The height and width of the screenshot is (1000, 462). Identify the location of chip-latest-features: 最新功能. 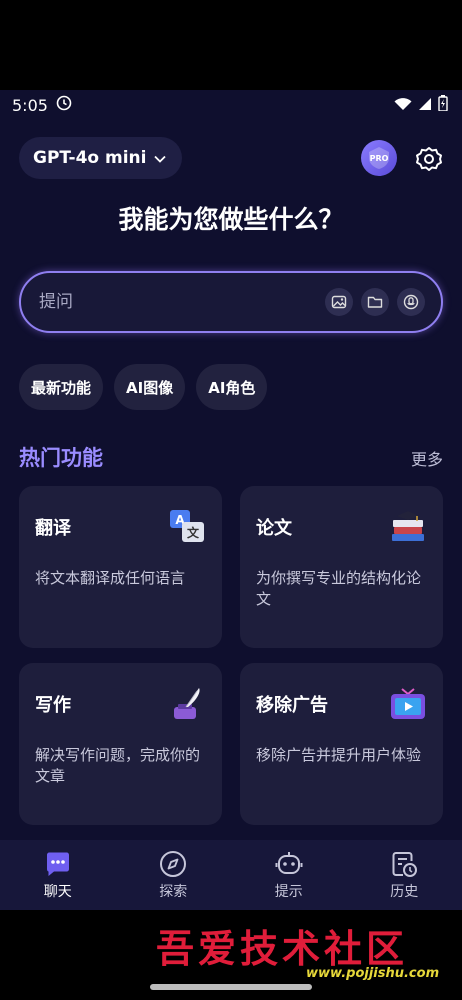
(61, 387).